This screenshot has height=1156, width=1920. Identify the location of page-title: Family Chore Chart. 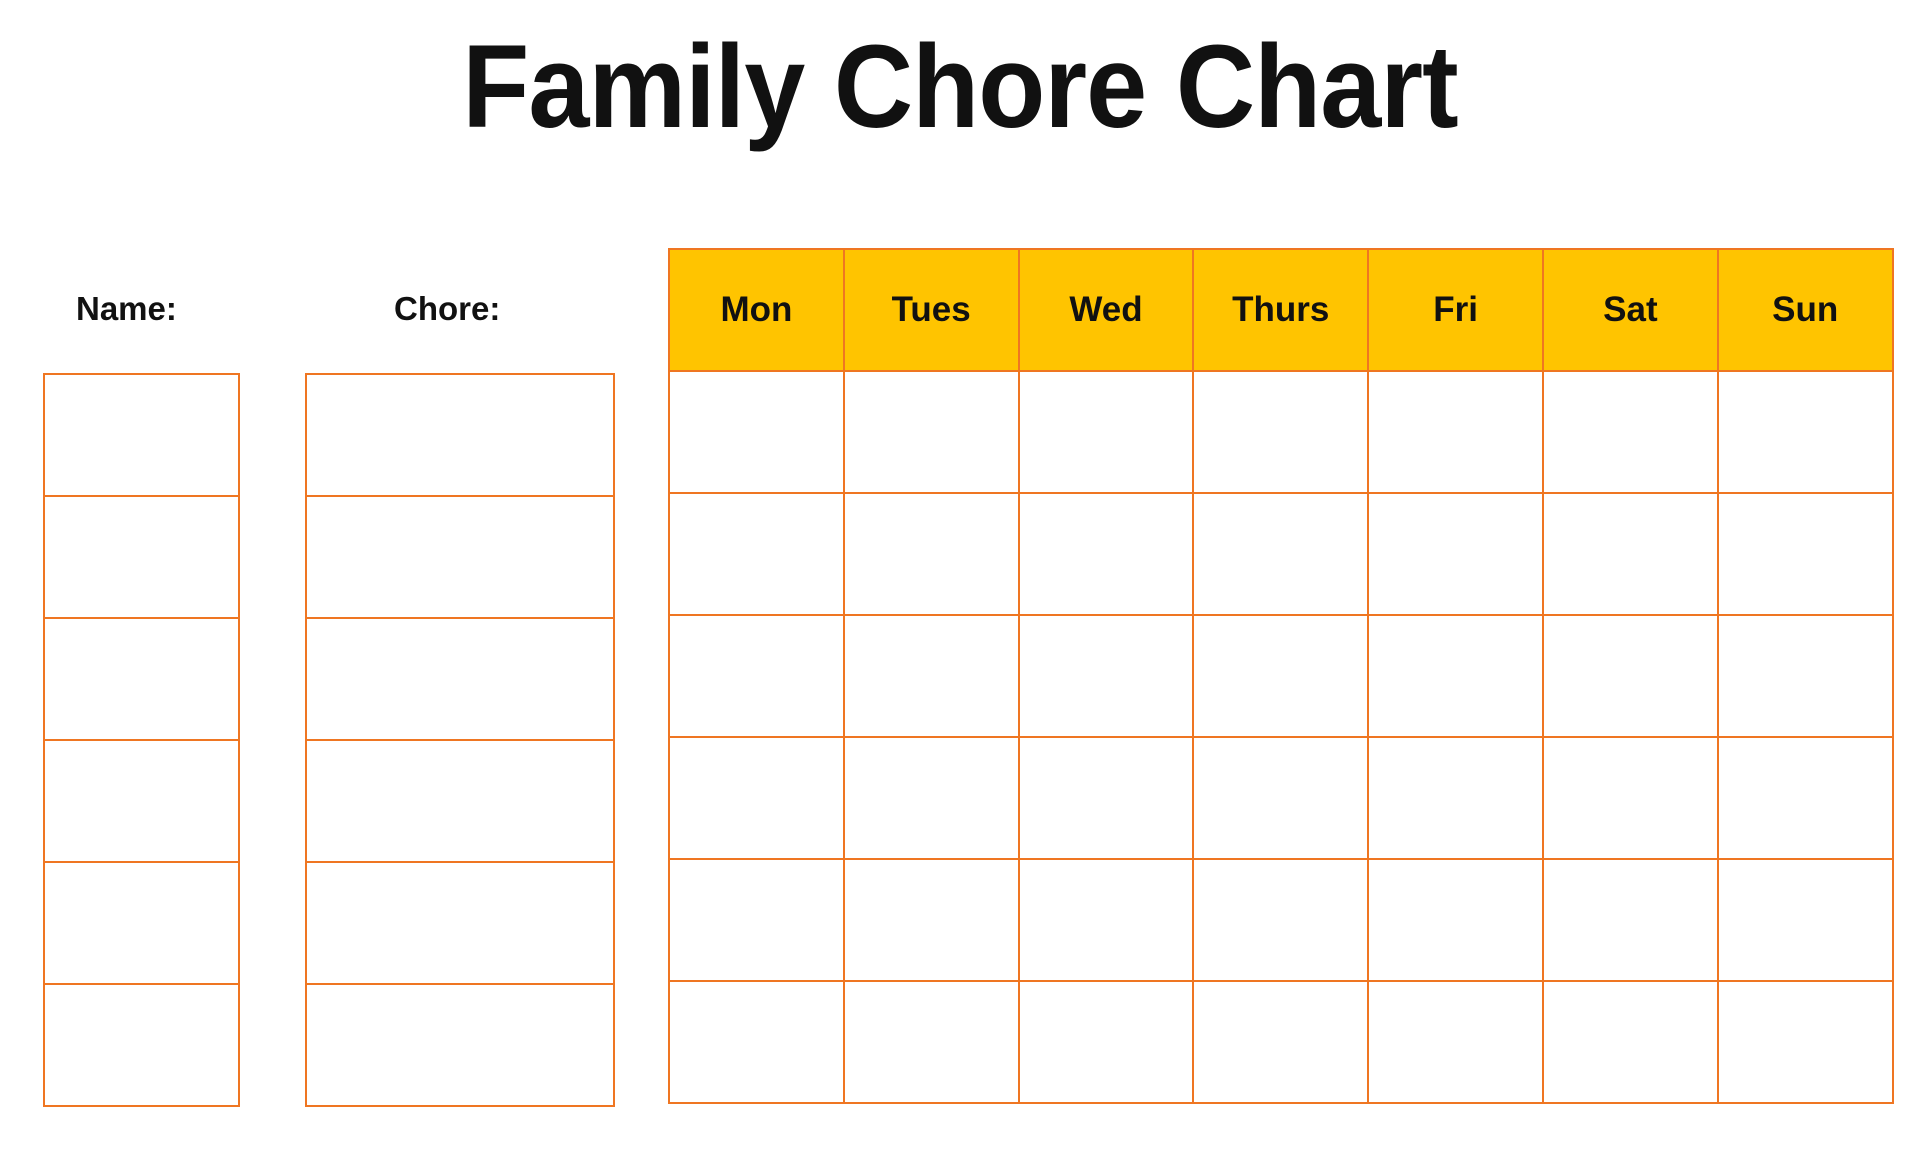
(960, 87).